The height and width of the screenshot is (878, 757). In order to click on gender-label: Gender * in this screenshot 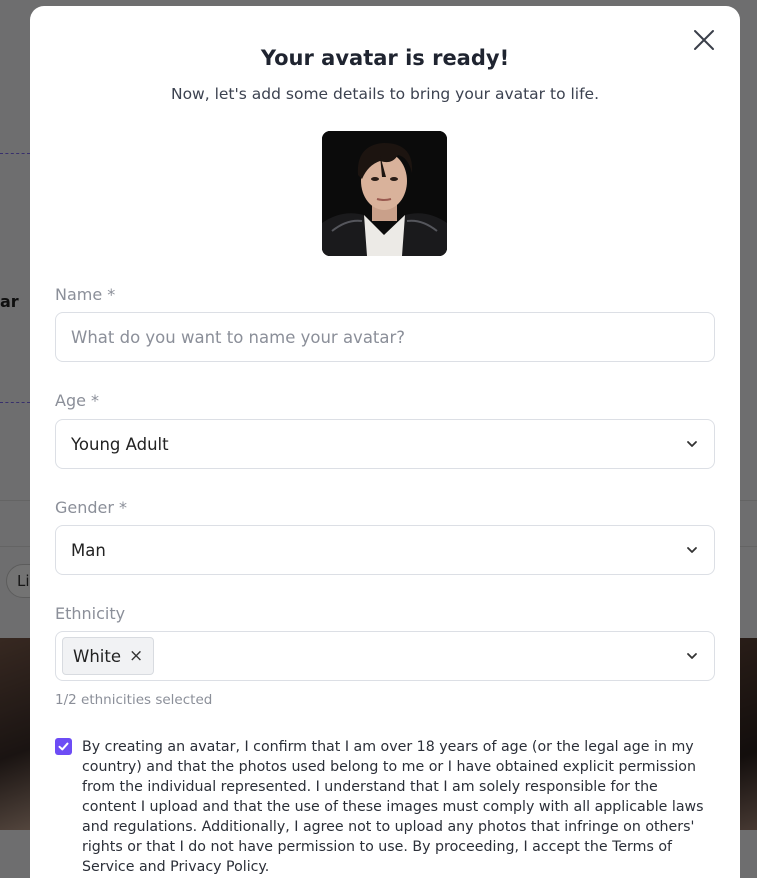, I will do `click(91, 507)`.